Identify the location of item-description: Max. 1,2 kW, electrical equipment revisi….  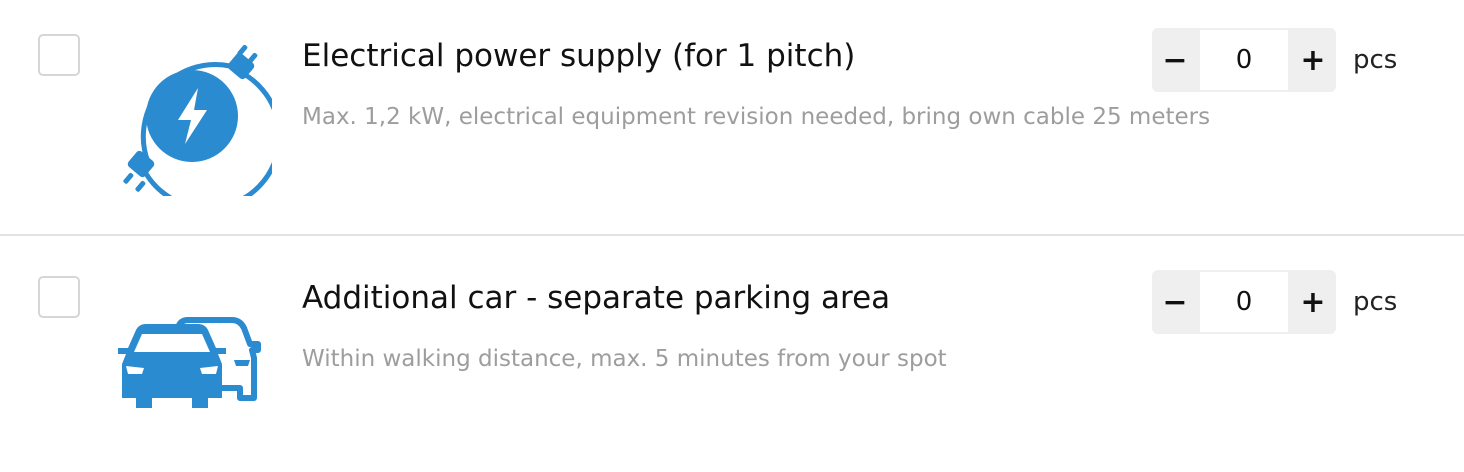
(756, 117).